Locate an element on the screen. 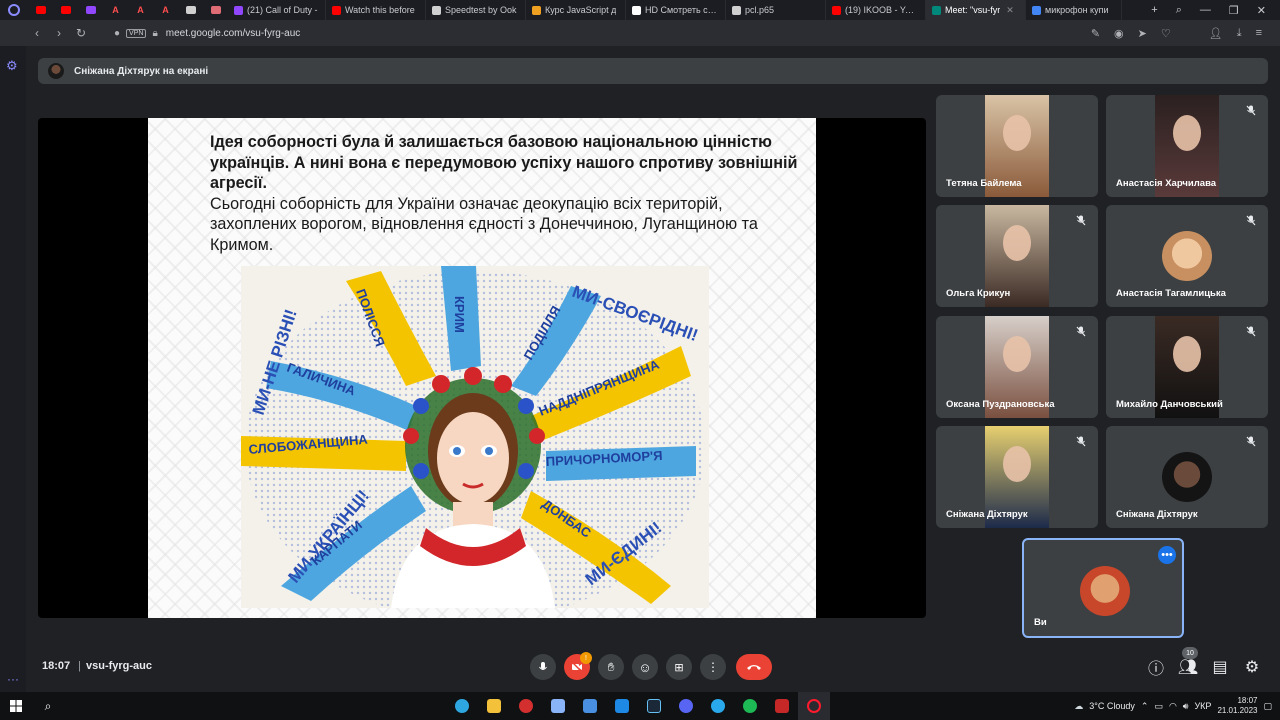 The image size is (1280, 720). store-icon is located at coordinates (590, 706).